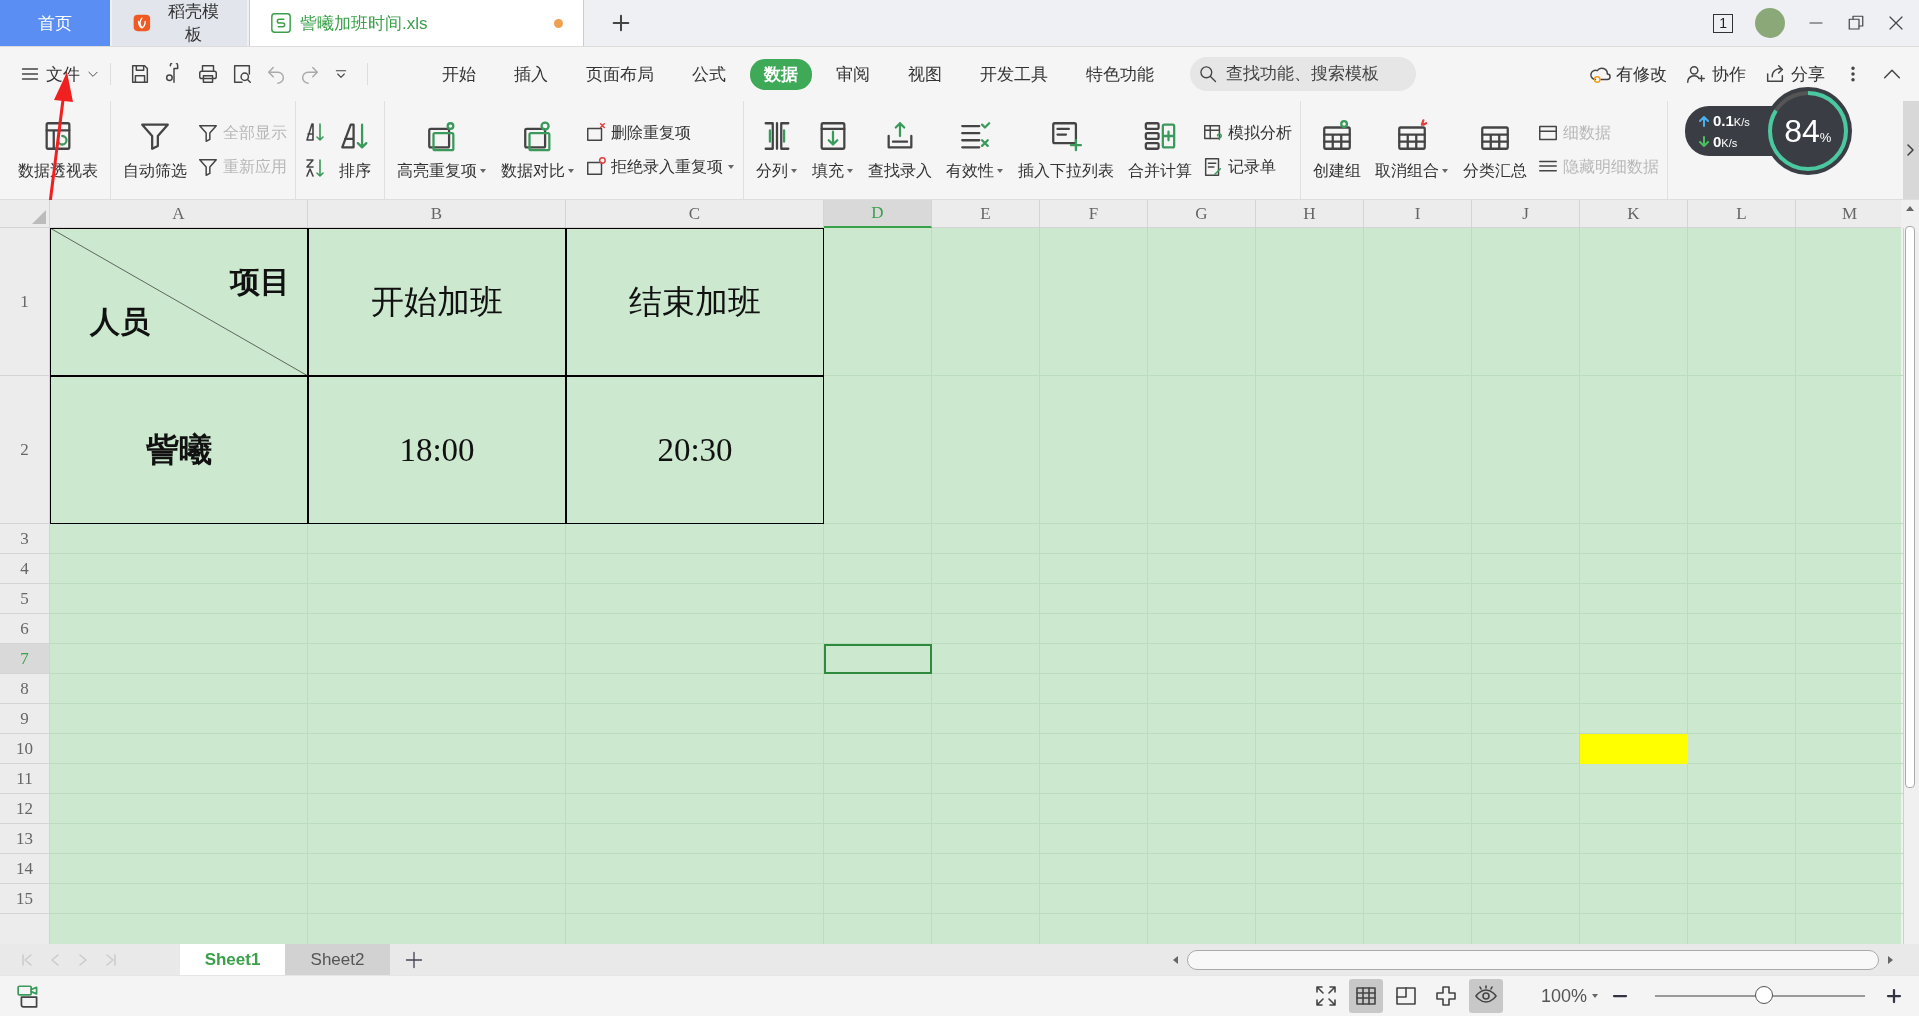  What do you see at coordinates (1628, 74) in the screenshot?
I see `toolbar-action: 有修改` at bounding box center [1628, 74].